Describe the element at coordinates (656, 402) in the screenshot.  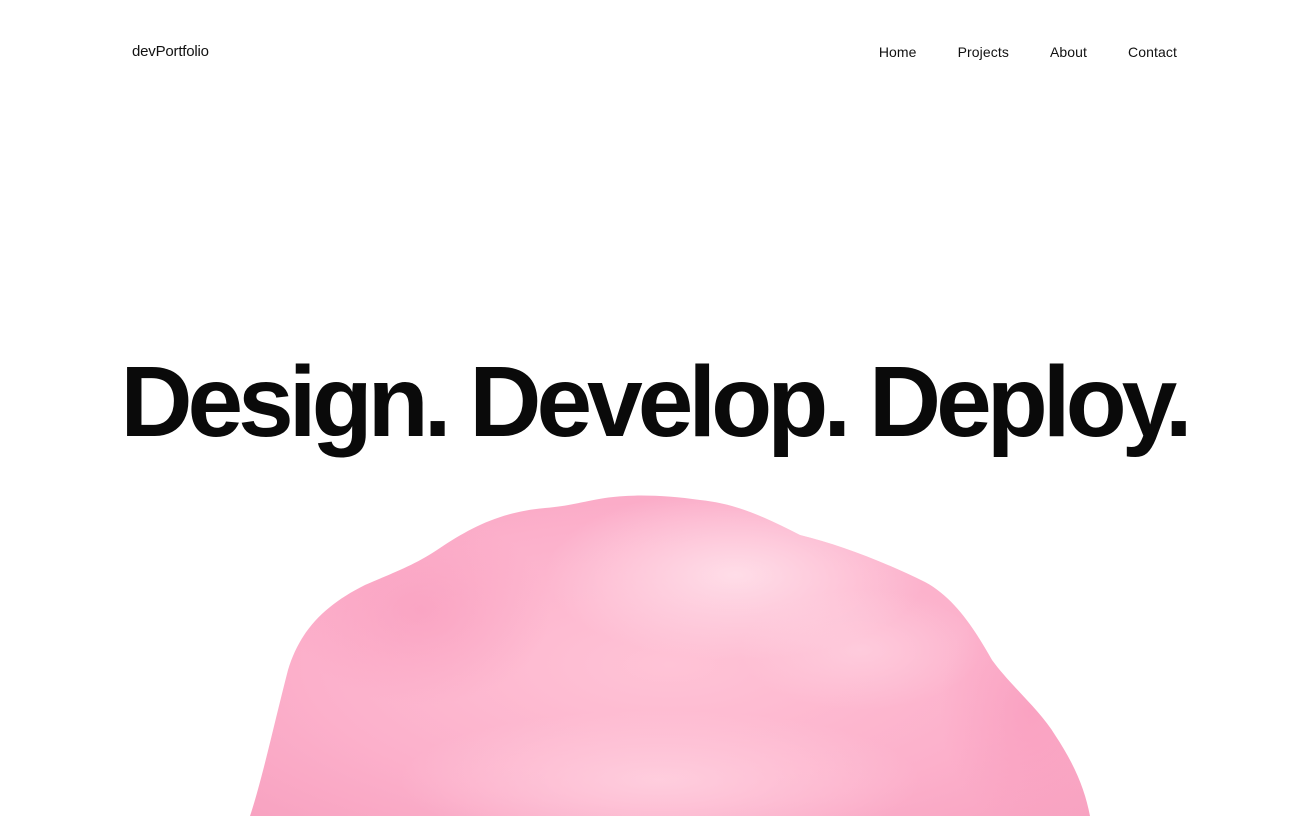
I see `hero-title: Design. Develop. Deploy.` at that location.